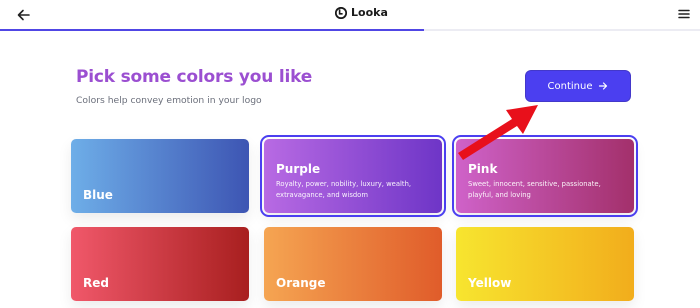 Image resolution: width=700 pixels, height=308 pixels. What do you see at coordinates (490, 283) in the screenshot?
I see `color-card-title: Yellow` at bounding box center [490, 283].